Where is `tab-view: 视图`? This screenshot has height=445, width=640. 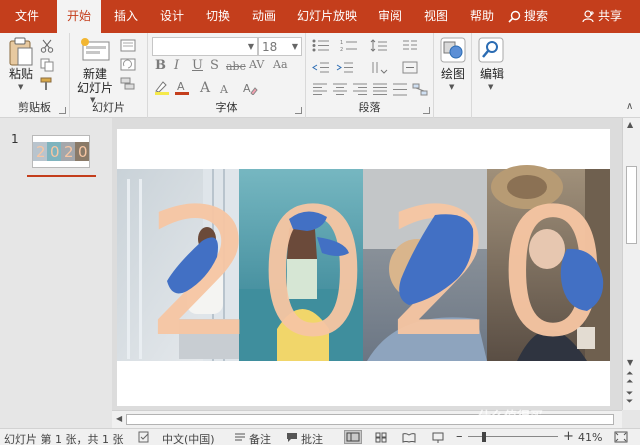 tab-view: 视图 is located at coordinates (436, 16).